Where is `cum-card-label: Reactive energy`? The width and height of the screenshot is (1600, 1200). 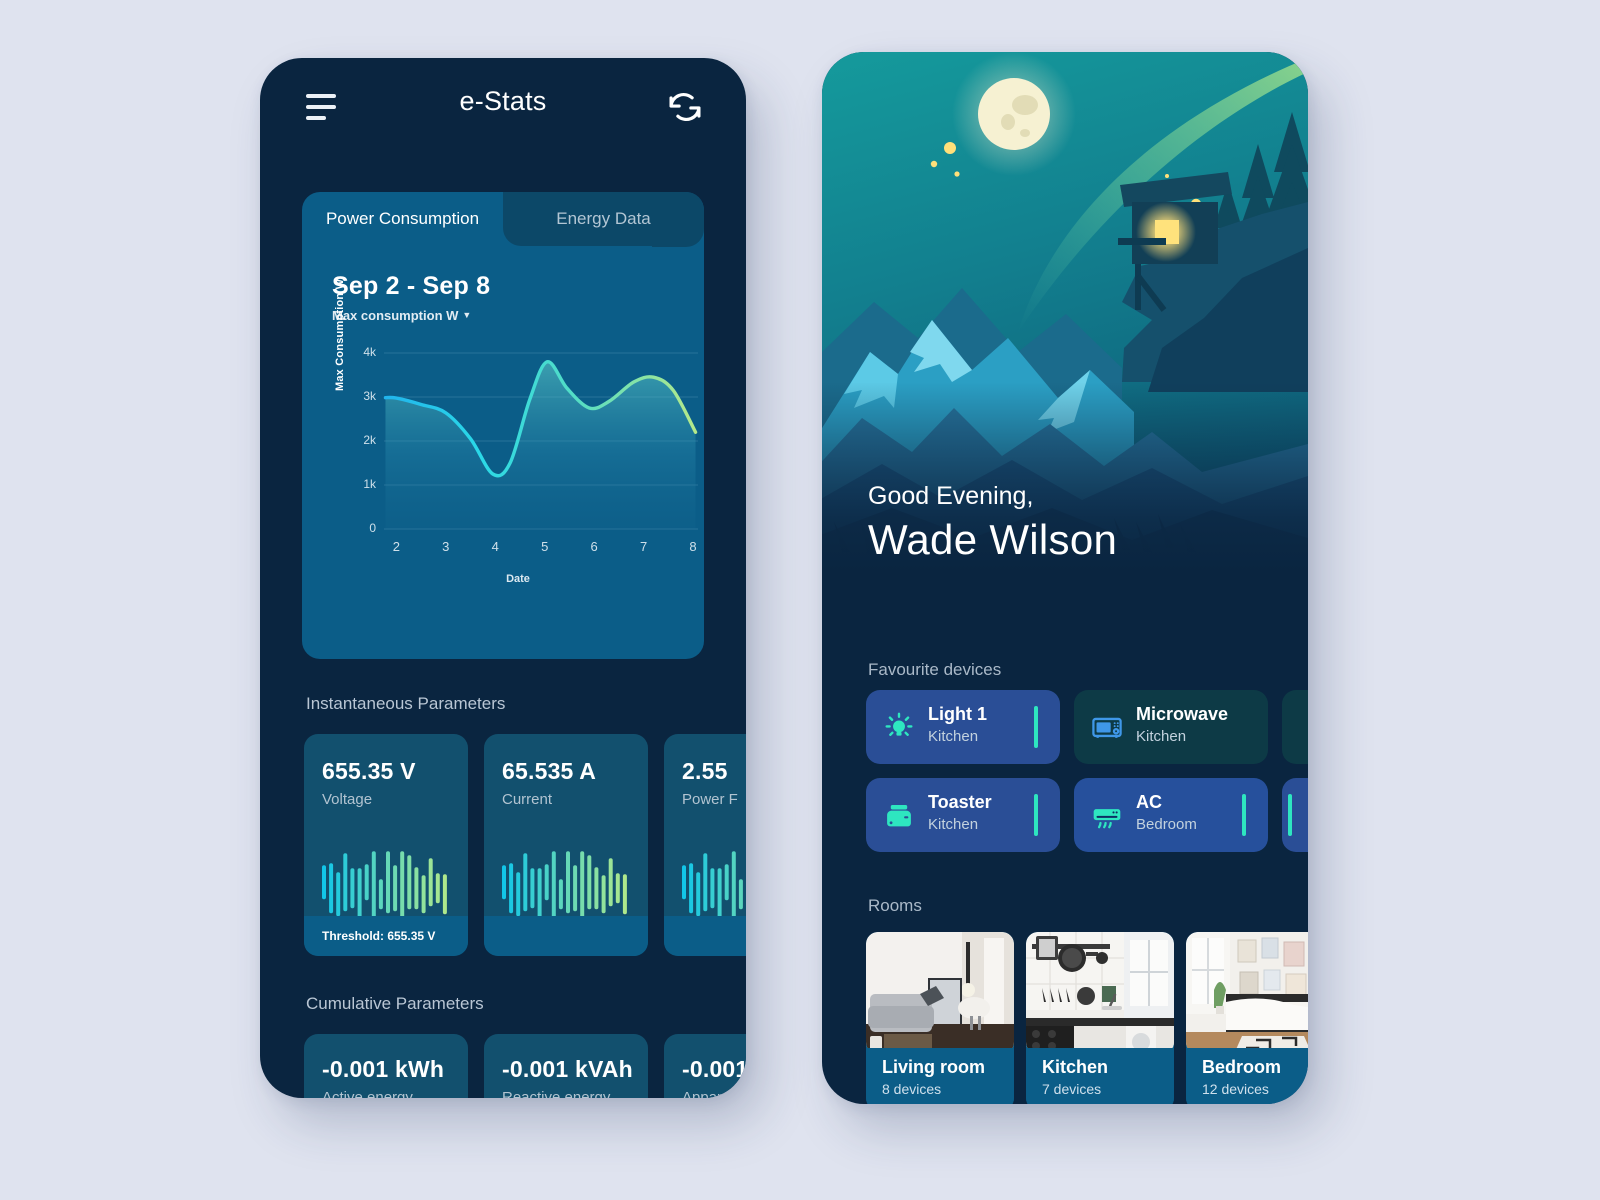 cum-card-label: Reactive energy is located at coordinates (556, 1093).